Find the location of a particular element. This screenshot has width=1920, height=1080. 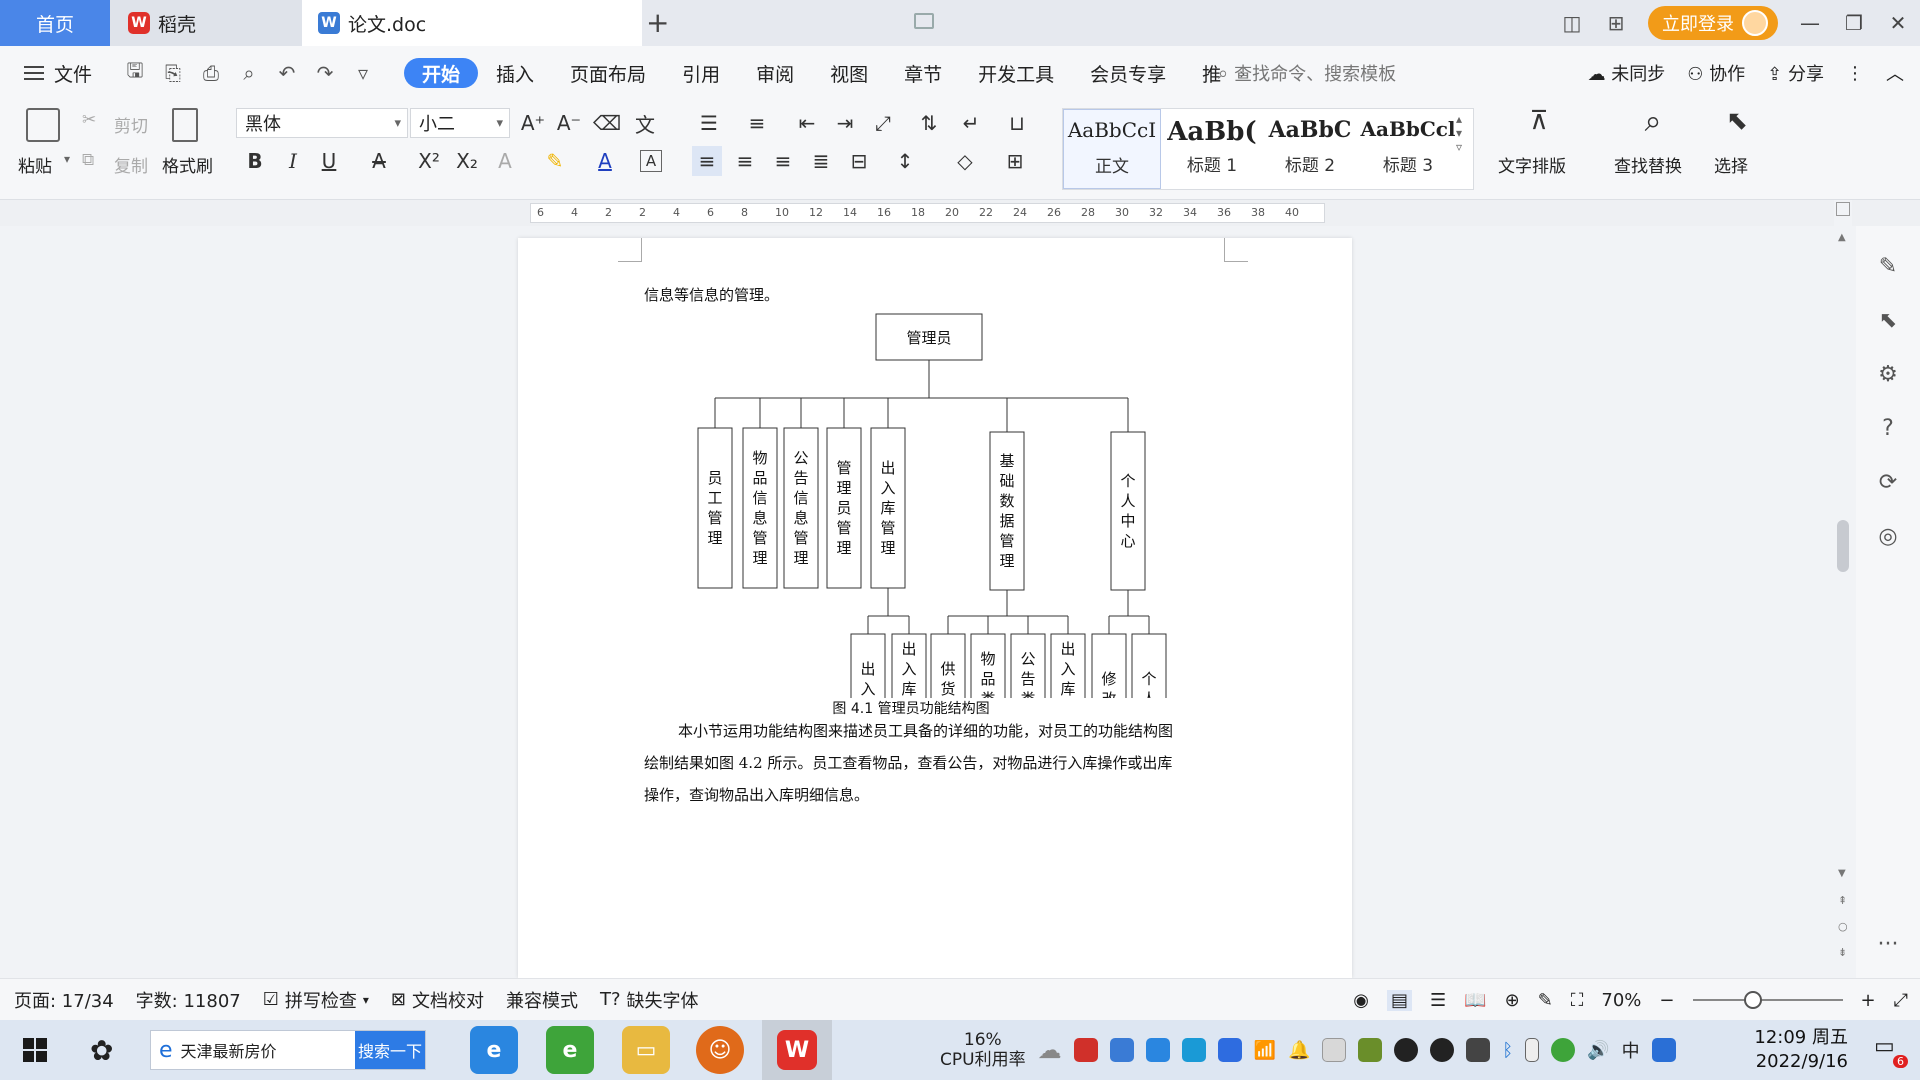

command-search: ⌕ 查找命令、搜索模板 is located at coordinates (1307, 73).